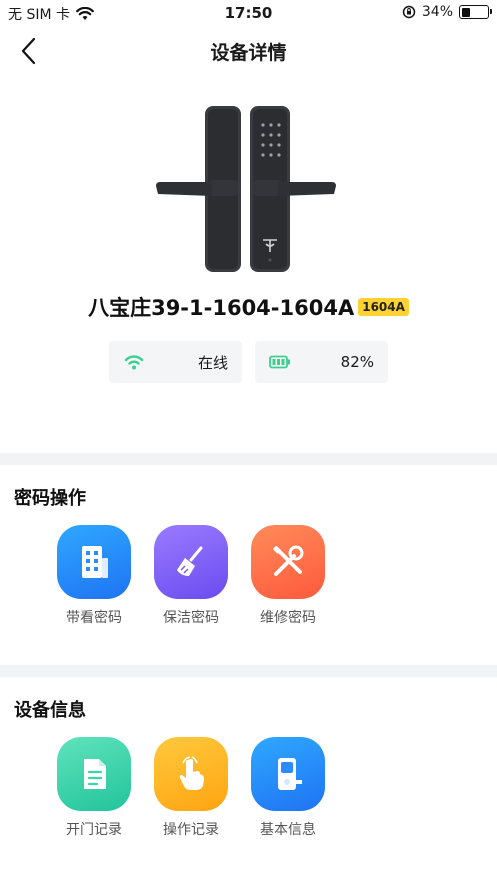 This screenshot has width=497, height=883. I want to click on info-section-title: 设备信息, so click(50, 710).